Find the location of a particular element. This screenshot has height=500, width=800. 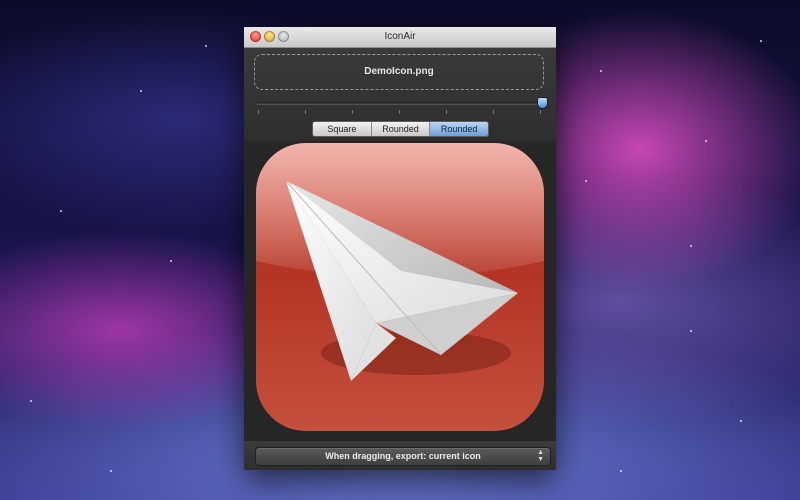

export-mode-popup: When dragging, export: current icon ▲ ▼ is located at coordinates (403, 456).